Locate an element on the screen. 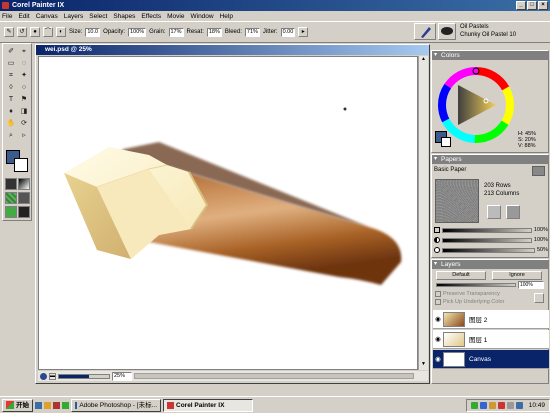 The image size is (550, 413). composite-depth-select: Ignore is located at coordinates (517, 275).